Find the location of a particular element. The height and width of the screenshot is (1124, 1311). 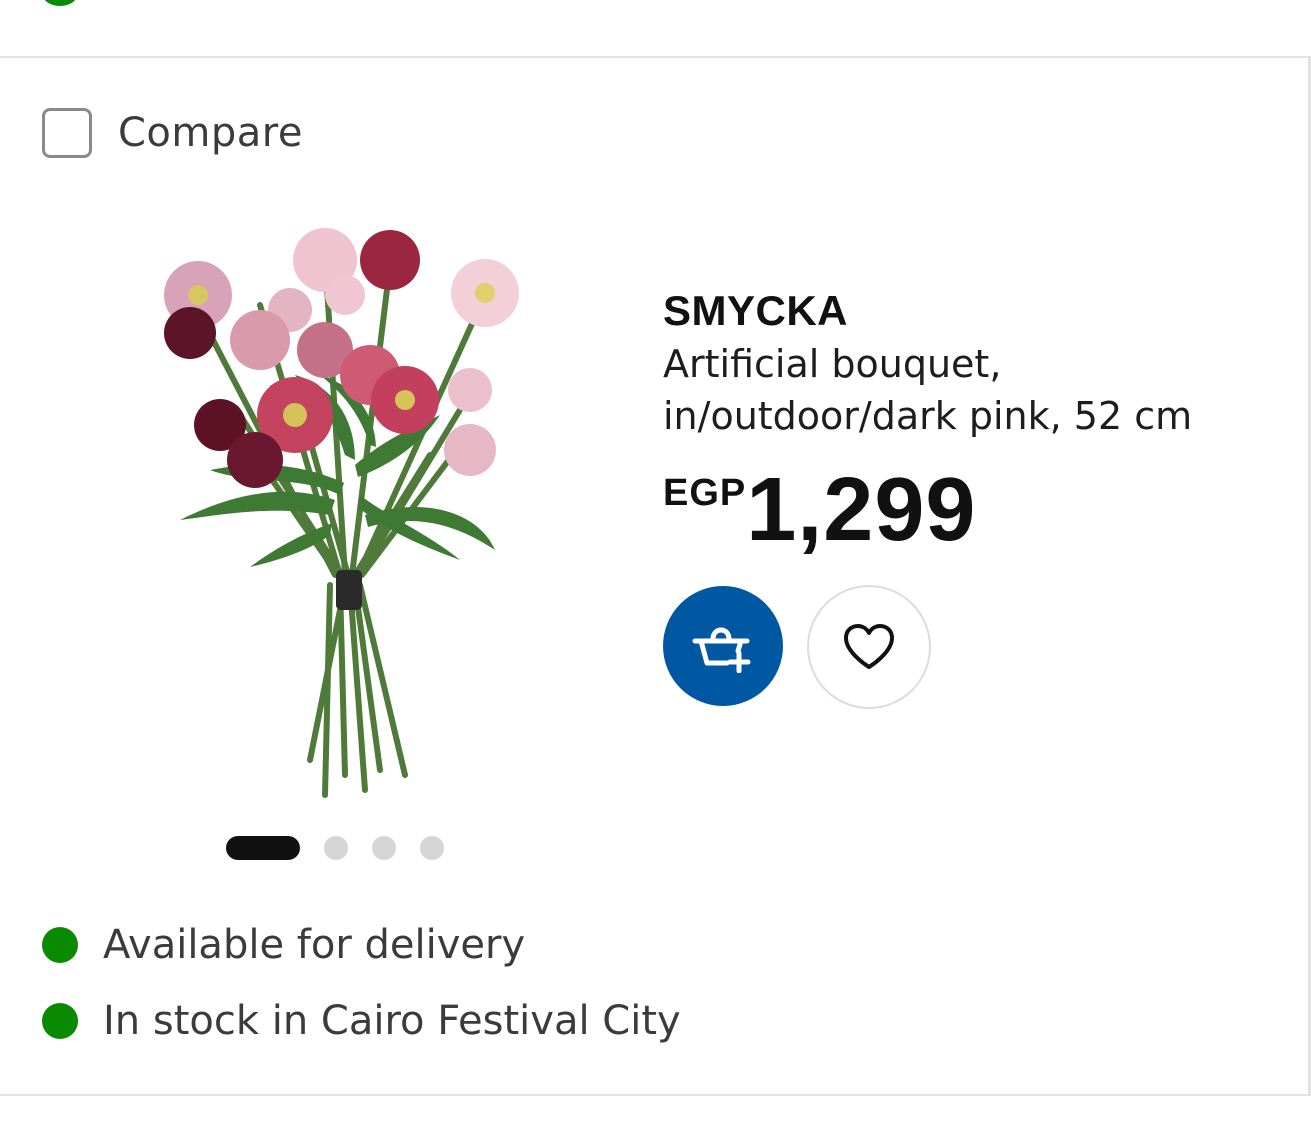

product-description-line: Artificial bouquet, is located at coordinates (832, 364).